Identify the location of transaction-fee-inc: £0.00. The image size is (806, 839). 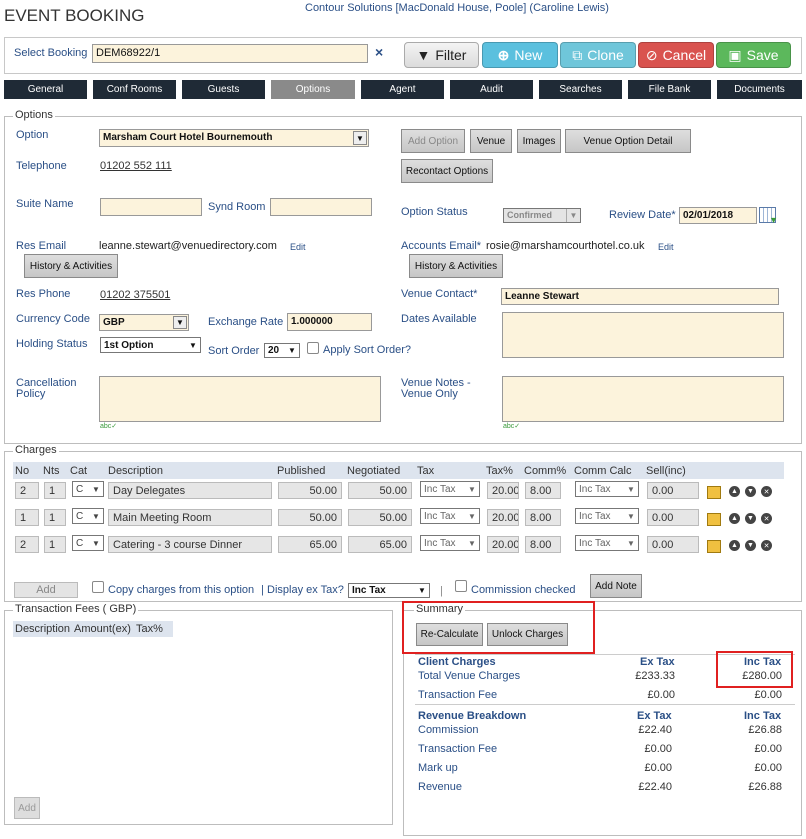
(768, 695).